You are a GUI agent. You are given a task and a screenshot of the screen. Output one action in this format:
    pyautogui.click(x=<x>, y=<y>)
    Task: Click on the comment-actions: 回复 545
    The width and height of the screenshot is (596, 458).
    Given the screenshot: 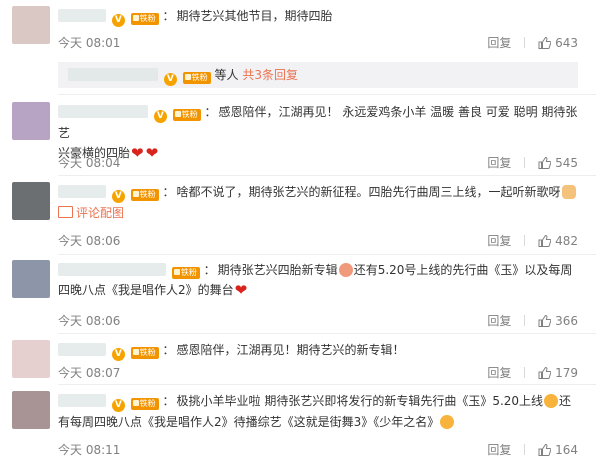 What is the action you would take?
    pyautogui.click(x=532, y=162)
    